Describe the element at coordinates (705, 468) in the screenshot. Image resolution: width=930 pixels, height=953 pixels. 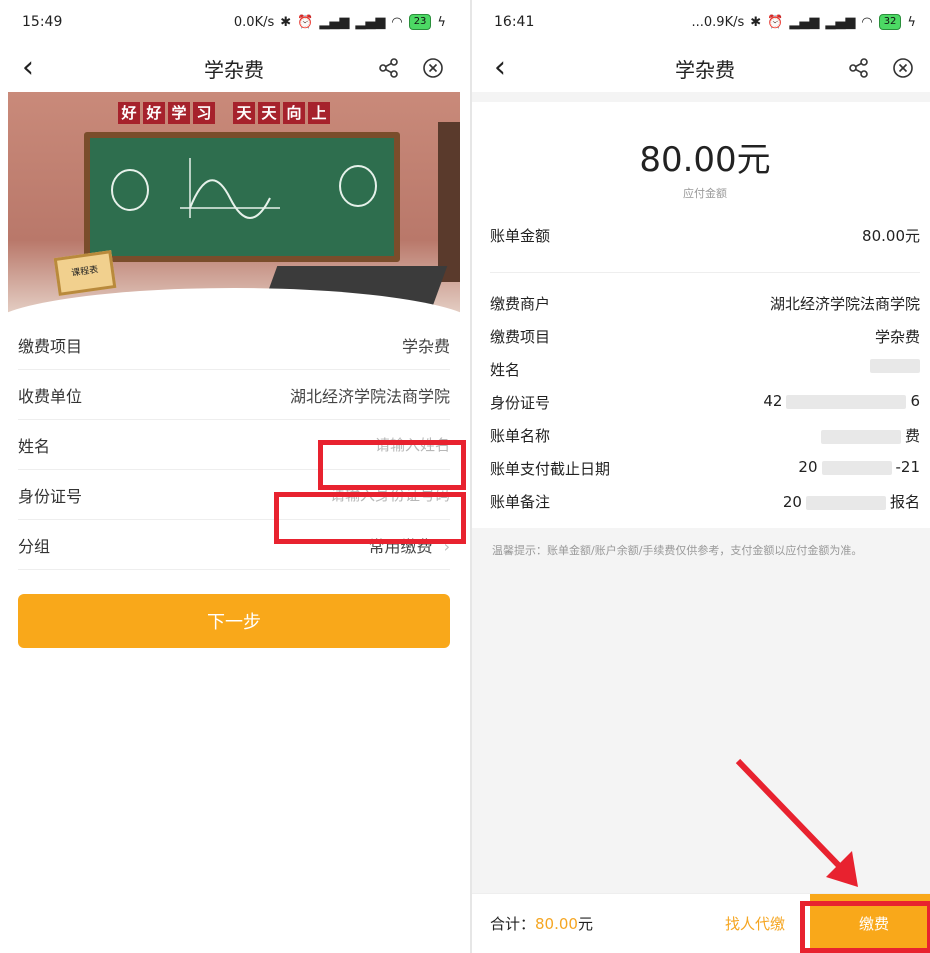
I see `detail-row: 账单支付截止日期 20 -21` at that location.